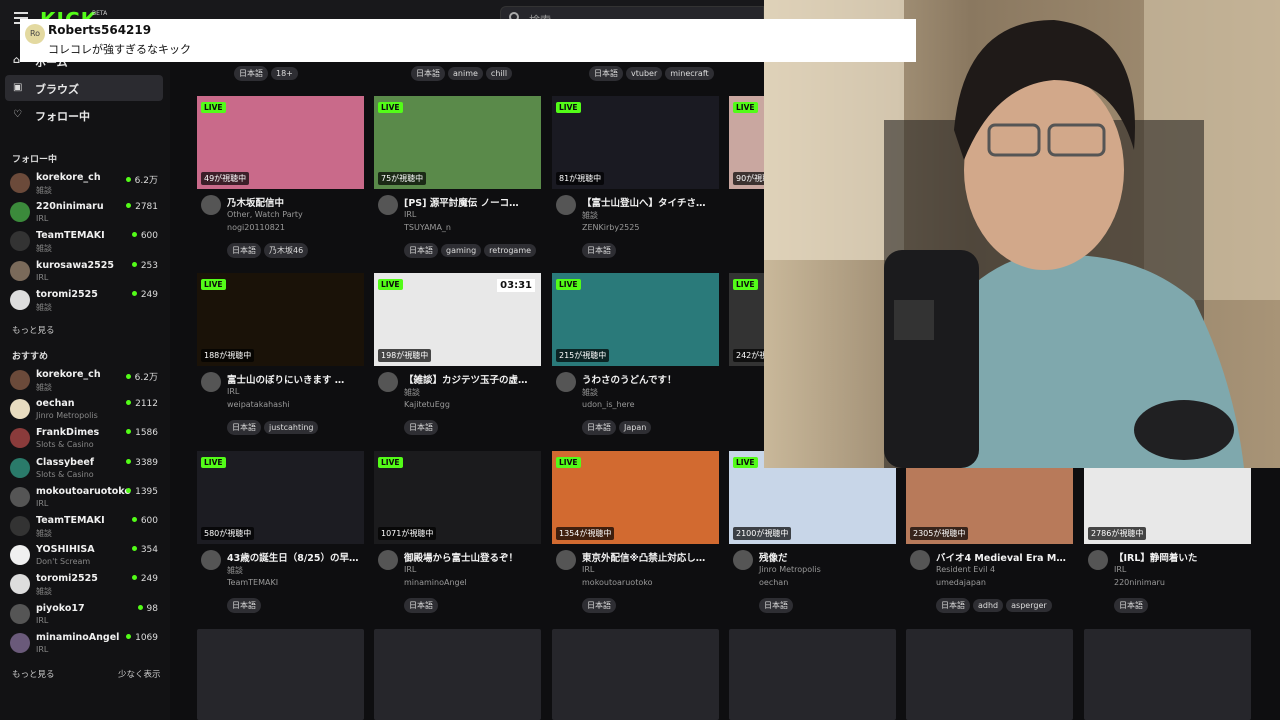 The height and width of the screenshot is (720, 1280). Describe the element at coordinates (644, 73) in the screenshot. I see `tag-chip: vtuber` at that location.